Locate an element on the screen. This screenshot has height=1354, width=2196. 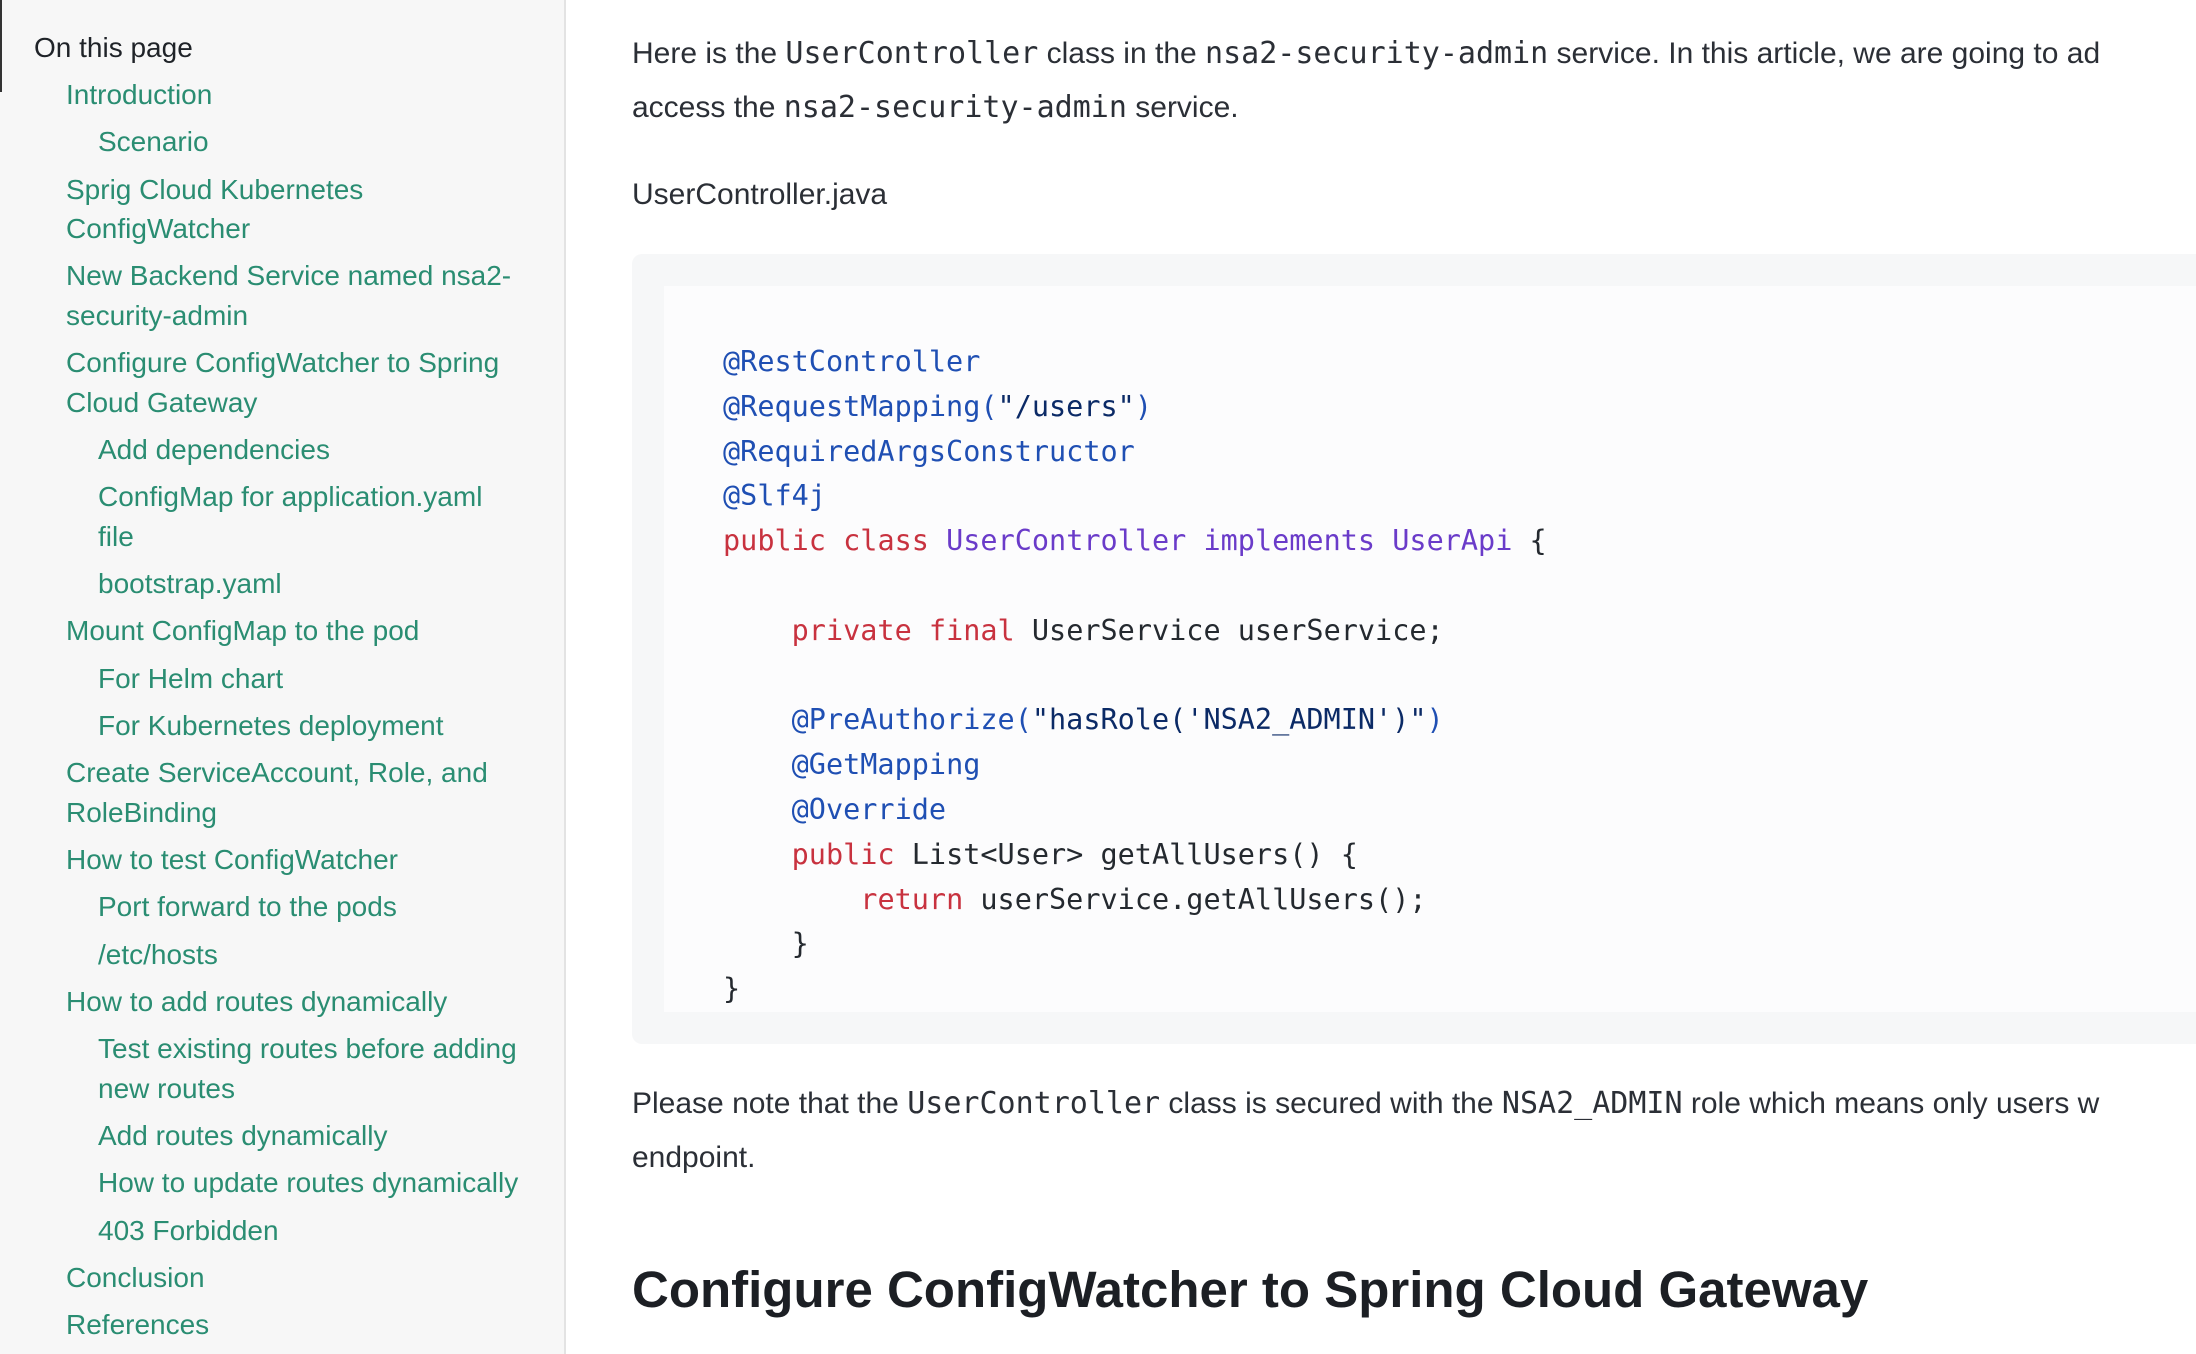
code-token: userService.getAllUsers(); is located at coordinates (1195, 899).